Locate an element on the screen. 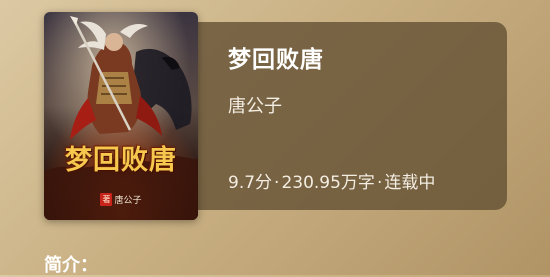 The width and height of the screenshot is (550, 277). cover-author-line: 著唐公子 is located at coordinates (121, 199).